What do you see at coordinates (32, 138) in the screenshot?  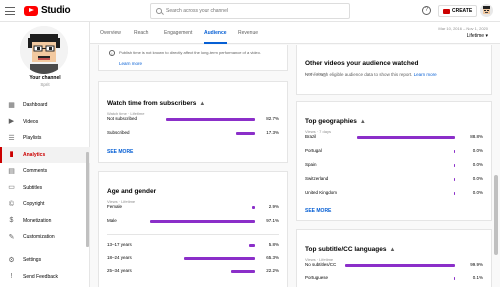 I see `sidebar-item-label: Playlists` at bounding box center [32, 138].